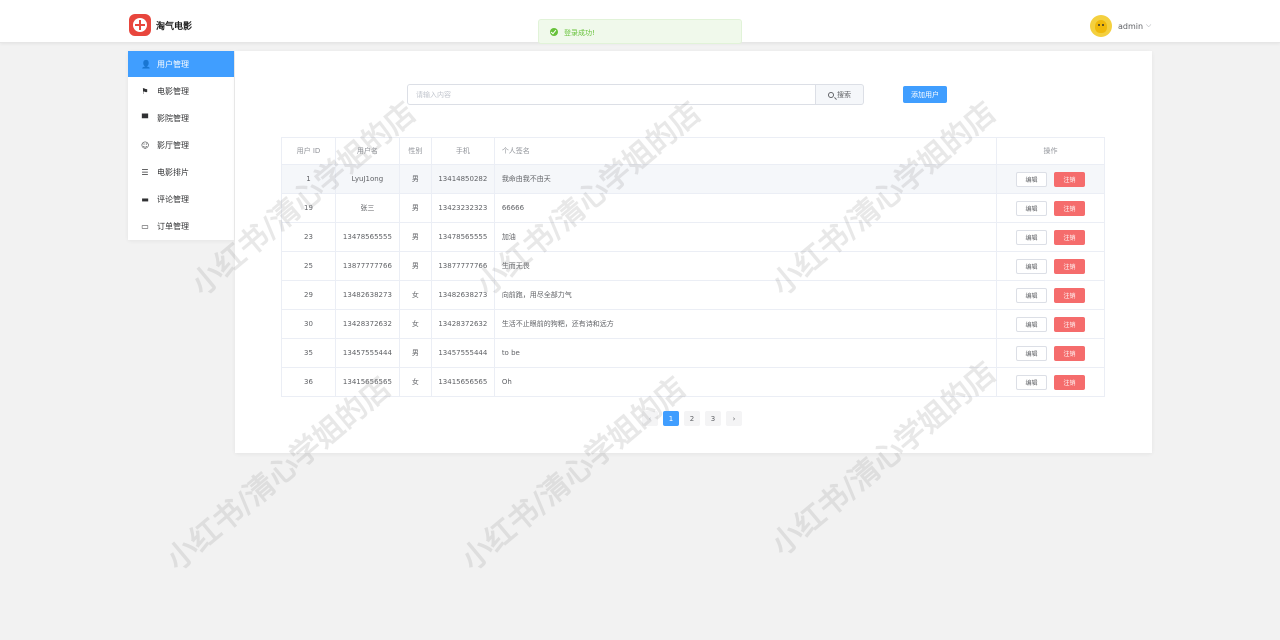 This screenshot has width=1280, height=640. What do you see at coordinates (746, 237) in the screenshot?
I see `cell-signature: 加油` at bounding box center [746, 237].